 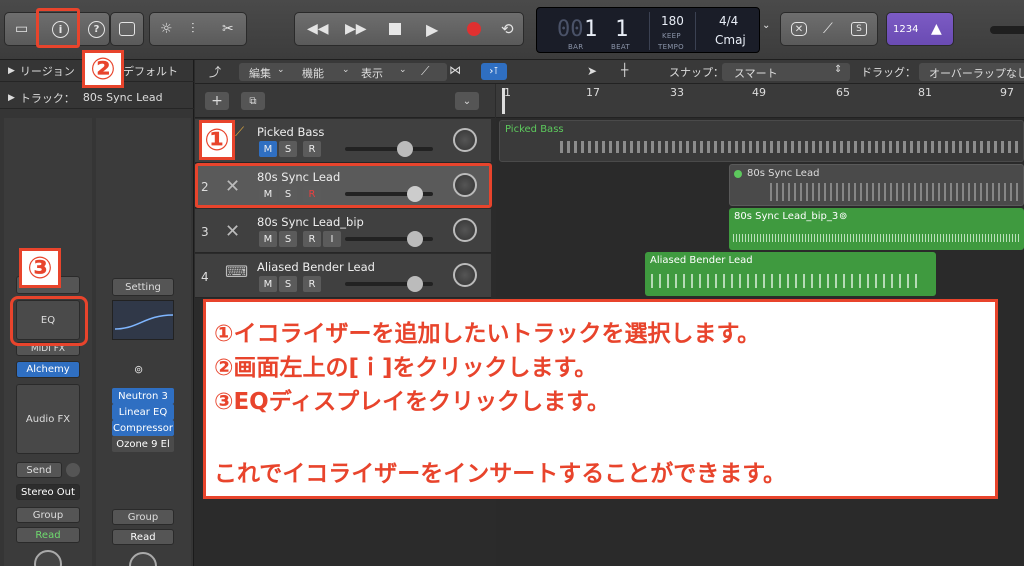 What do you see at coordinates (122, 97) in the screenshot?
I see `inspector-track-name: 80s Sync Lead` at bounding box center [122, 97].